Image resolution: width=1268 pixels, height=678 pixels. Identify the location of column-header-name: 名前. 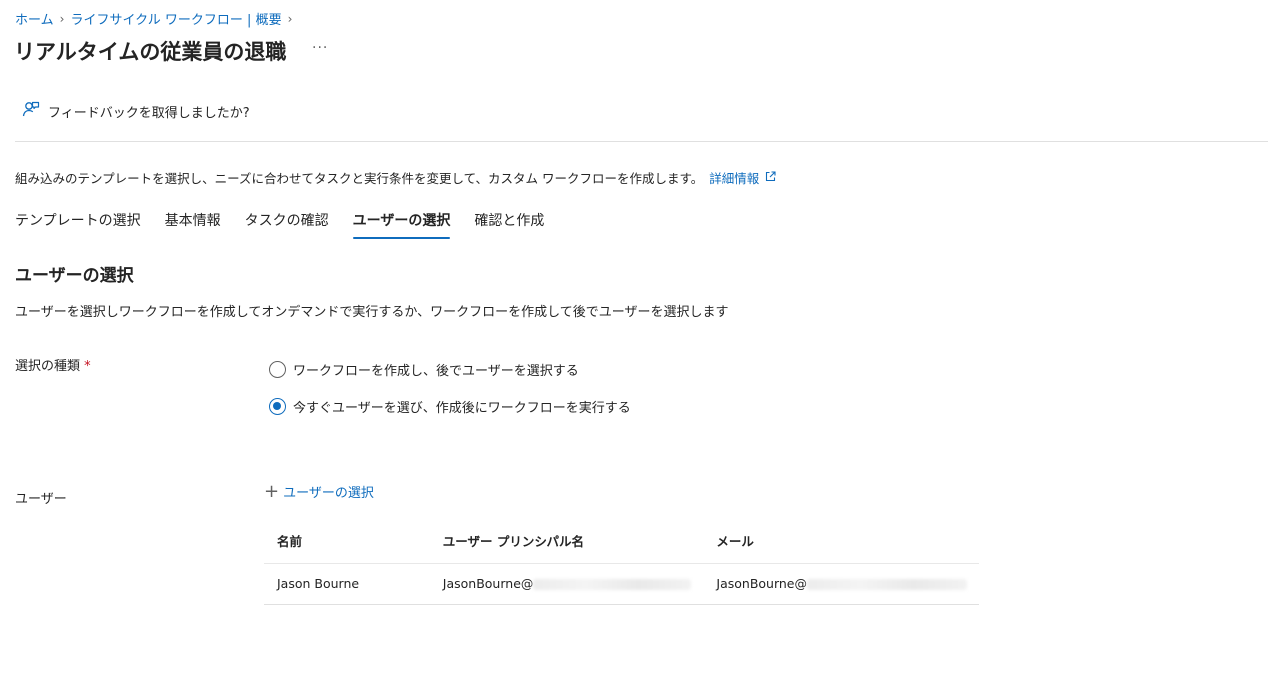
(347, 542).